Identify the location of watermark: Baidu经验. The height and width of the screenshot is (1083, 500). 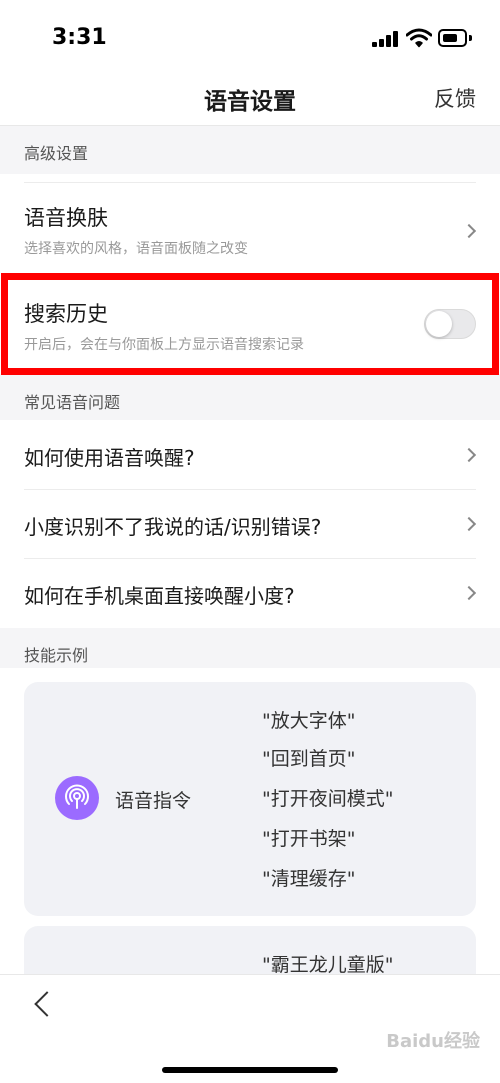
(433, 1041).